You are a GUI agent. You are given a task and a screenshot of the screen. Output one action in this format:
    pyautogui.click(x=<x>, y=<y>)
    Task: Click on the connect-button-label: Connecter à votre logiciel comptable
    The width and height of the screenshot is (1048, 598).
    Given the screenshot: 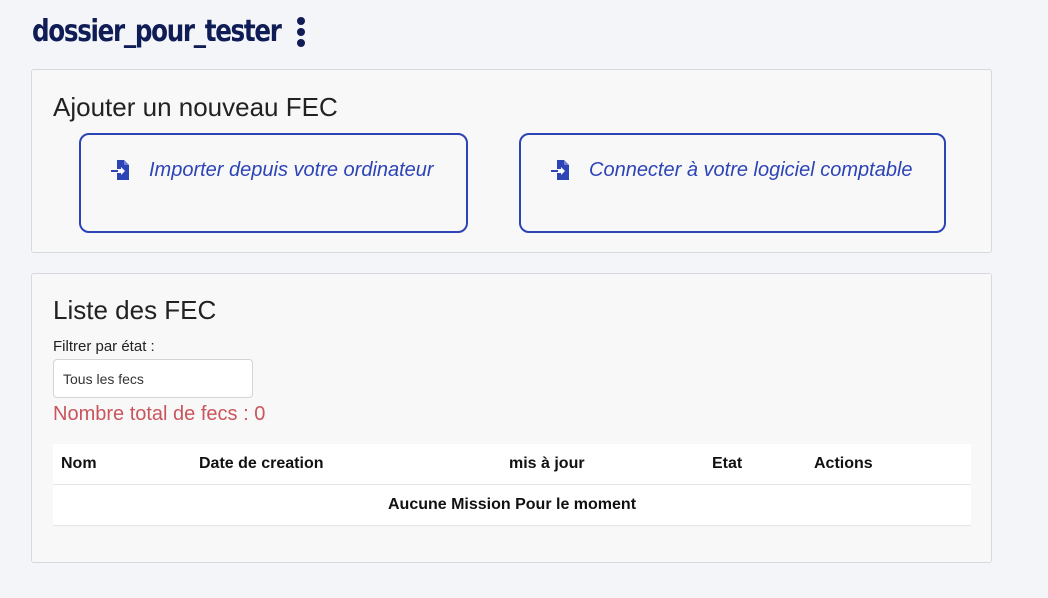 What is the action you would take?
    pyautogui.click(x=751, y=169)
    